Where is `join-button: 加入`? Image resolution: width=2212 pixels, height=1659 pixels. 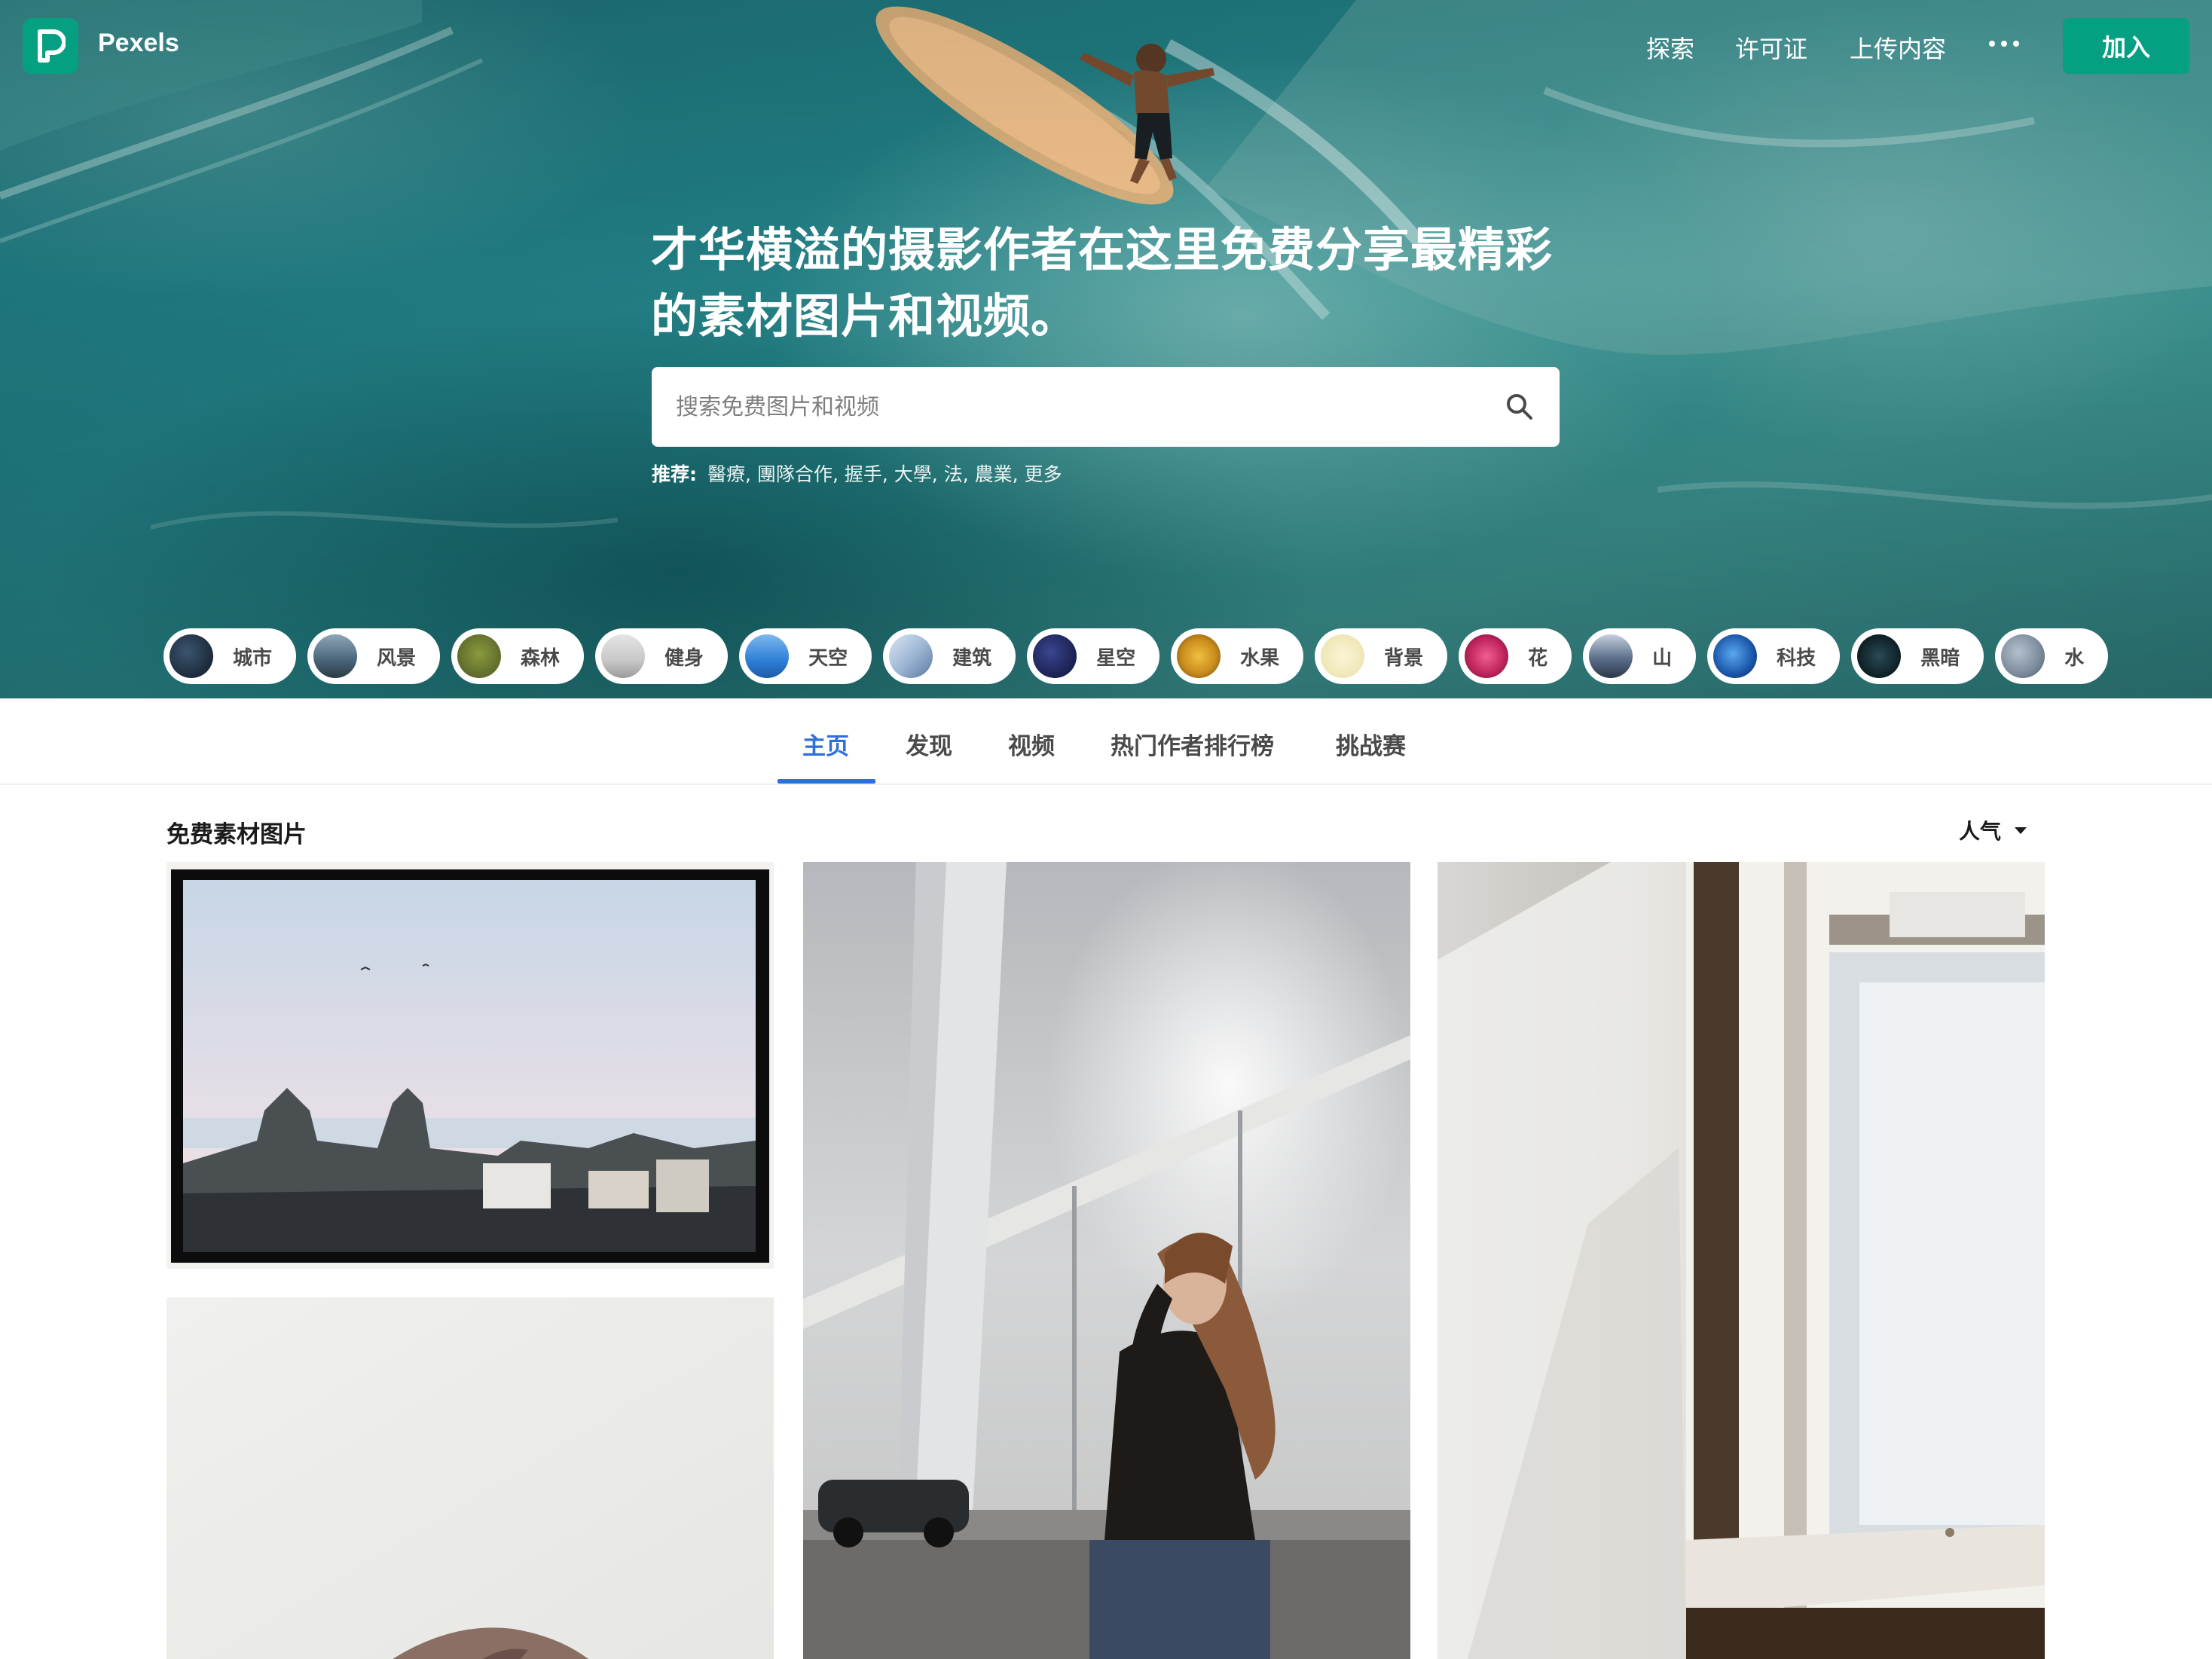
join-button: 加入 is located at coordinates (2126, 46).